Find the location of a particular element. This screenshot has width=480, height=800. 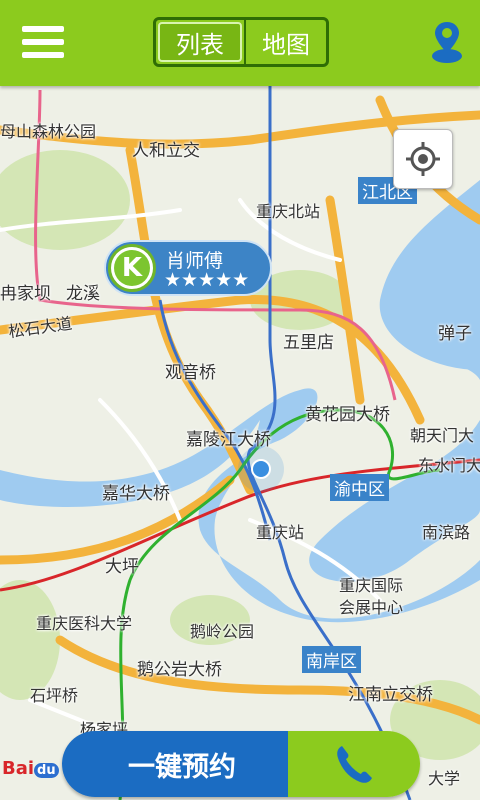

driver-rating-stars: ★★★★★ is located at coordinates (207, 280).